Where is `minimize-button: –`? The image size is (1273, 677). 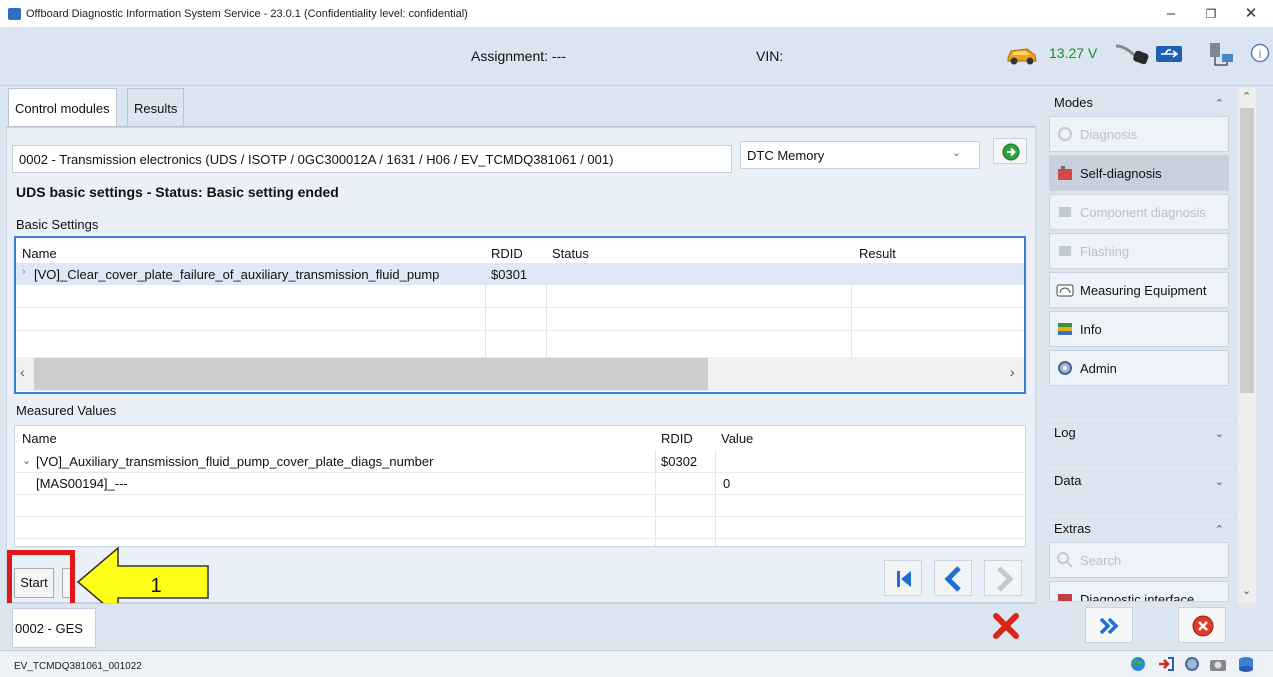 minimize-button: – is located at coordinates (1171, 14).